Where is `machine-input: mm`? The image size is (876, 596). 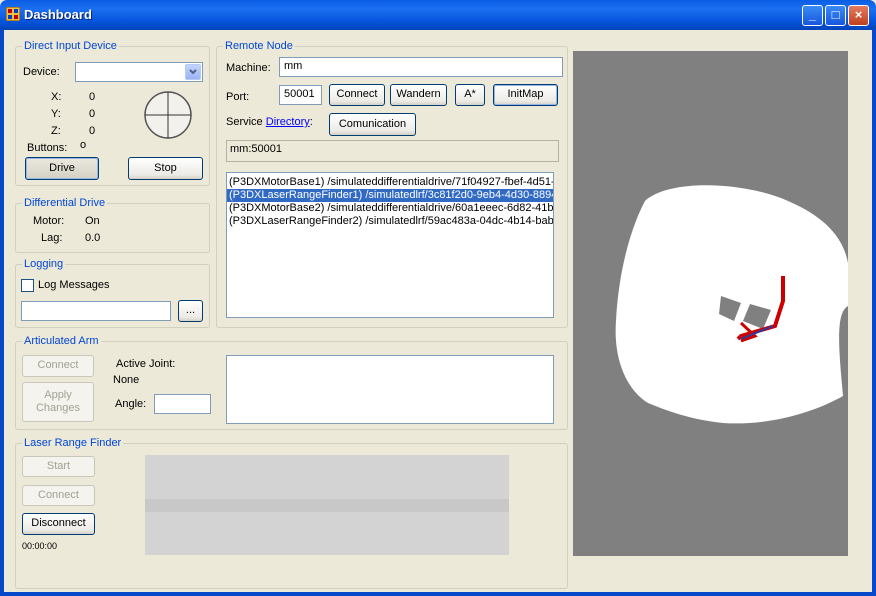
machine-input: mm is located at coordinates (421, 67).